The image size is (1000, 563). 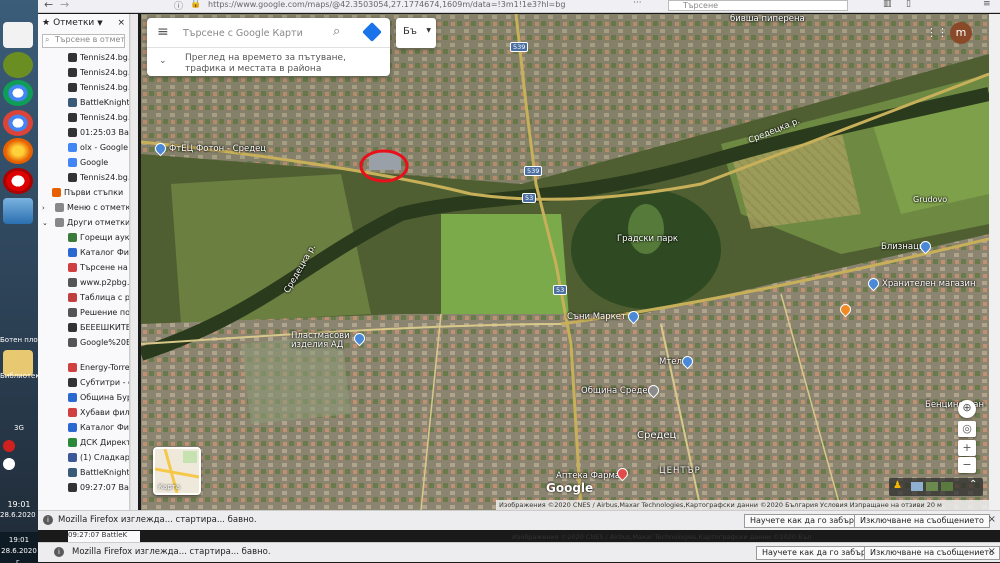 I want to click on bookmark-item: › Меню с отметки, so click(x=83, y=207).